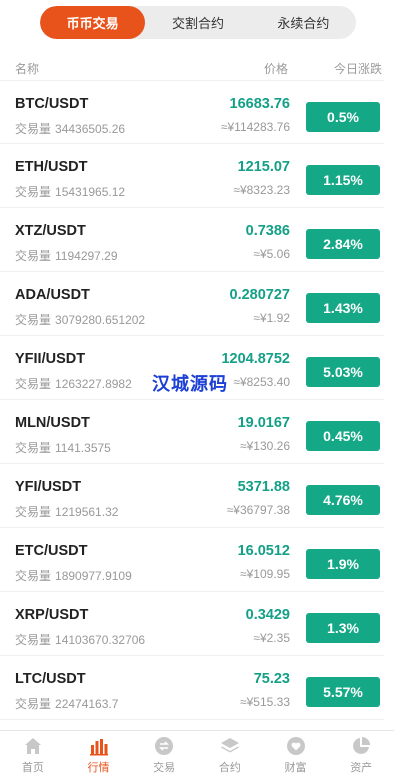 This screenshot has height=780, width=394. I want to click on pair-name: LTC/USDT, so click(50, 679).